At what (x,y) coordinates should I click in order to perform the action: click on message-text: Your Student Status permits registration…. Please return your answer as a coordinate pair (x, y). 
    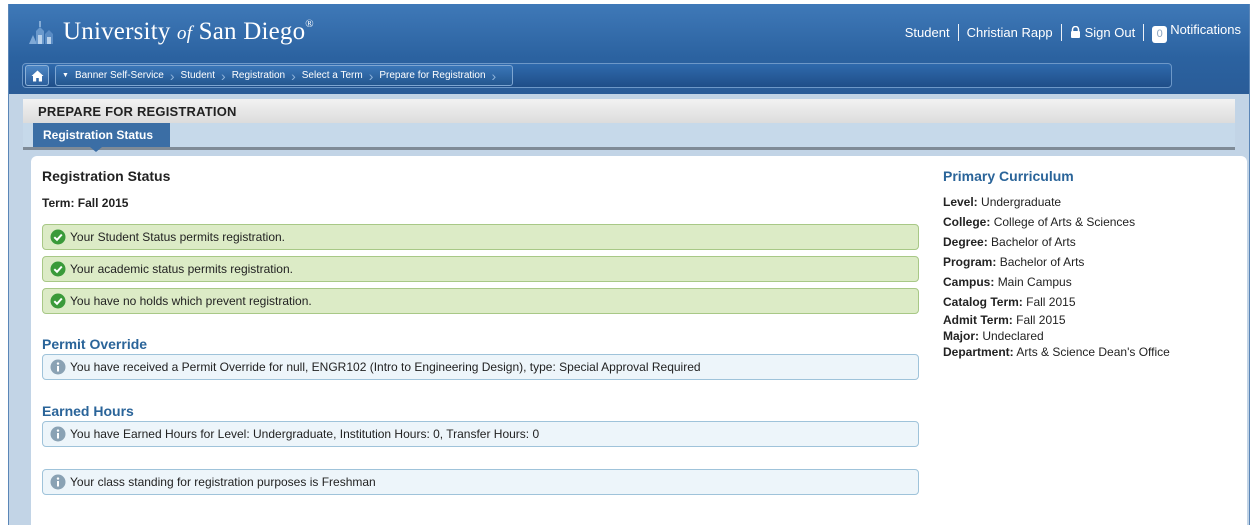
    Looking at the image, I should click on (178, 237).